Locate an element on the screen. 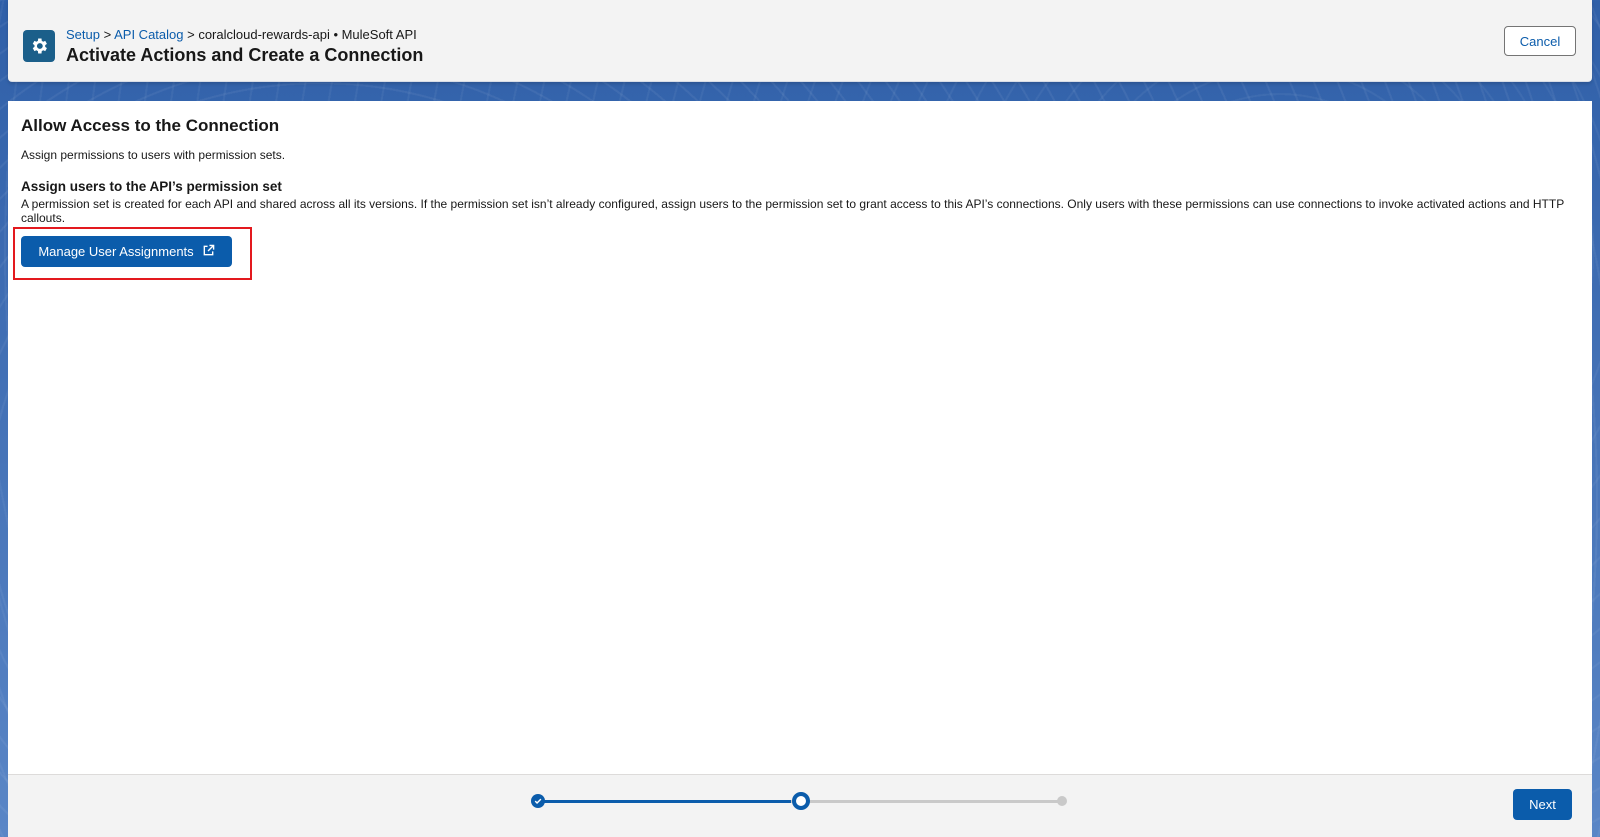 This screenshot has height=837, width=1600. progress-step-2-active is located at coordinates (801, 801).